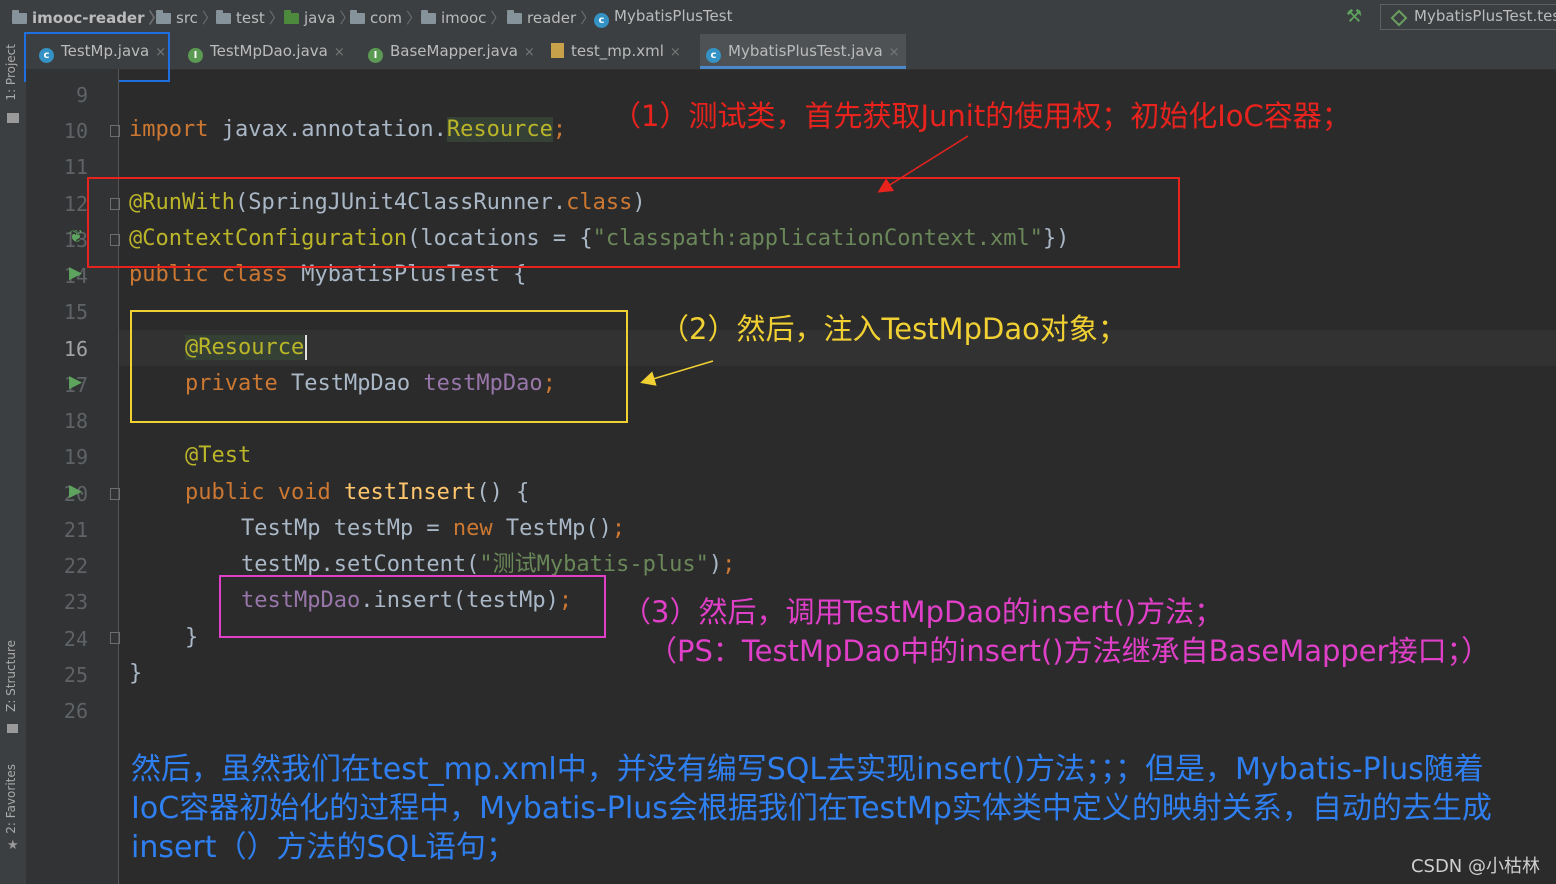  What do you see at coordinates (1475, 866) in the screenshot?
I see `watermark: CSDN @小枯林` at bounding box center [1475, 866].